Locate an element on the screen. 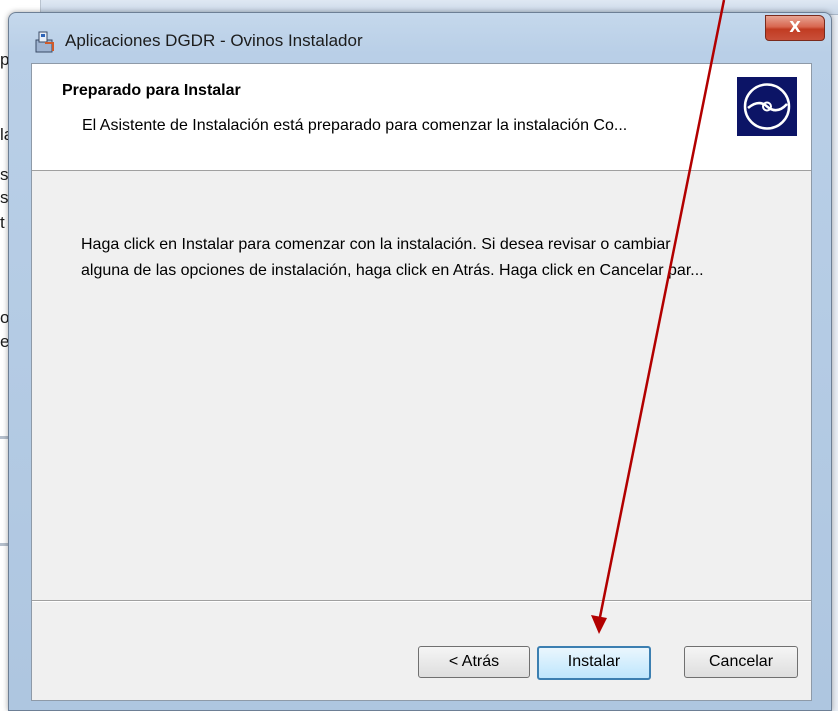 This screenshot has width=838, height=711. annotation-arrow-head is located at coordinates (599, 624).